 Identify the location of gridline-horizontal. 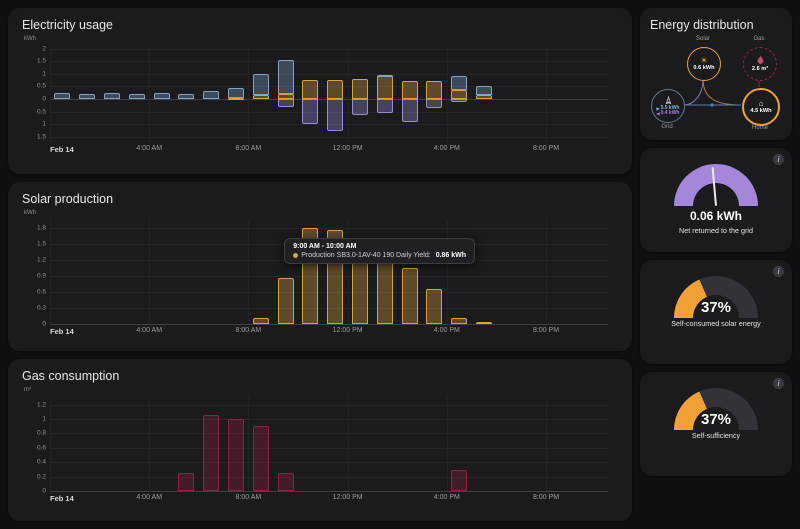
(329, 405).